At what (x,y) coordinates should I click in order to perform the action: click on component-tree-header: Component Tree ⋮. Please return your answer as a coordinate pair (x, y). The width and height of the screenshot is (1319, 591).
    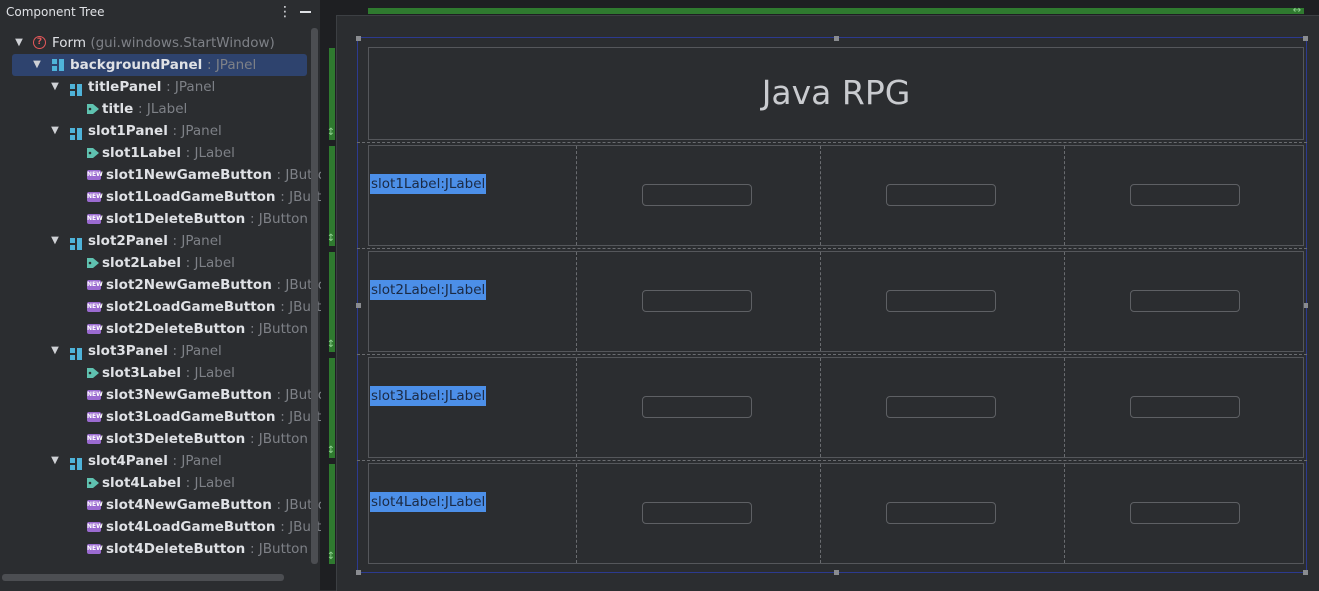
    Looking at the image, I should click on (160, 13).